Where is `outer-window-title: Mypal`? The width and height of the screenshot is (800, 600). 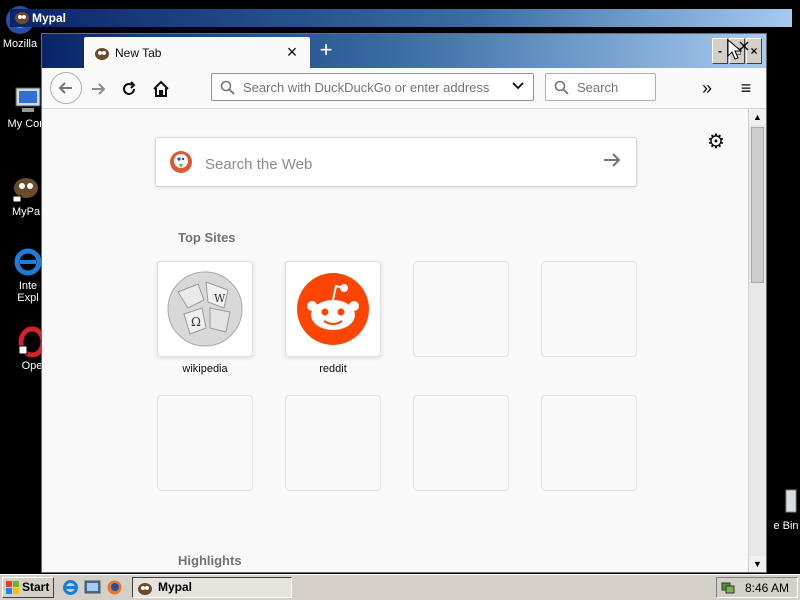
outer-window-title: Mypal is located at coordinates (49, 18).